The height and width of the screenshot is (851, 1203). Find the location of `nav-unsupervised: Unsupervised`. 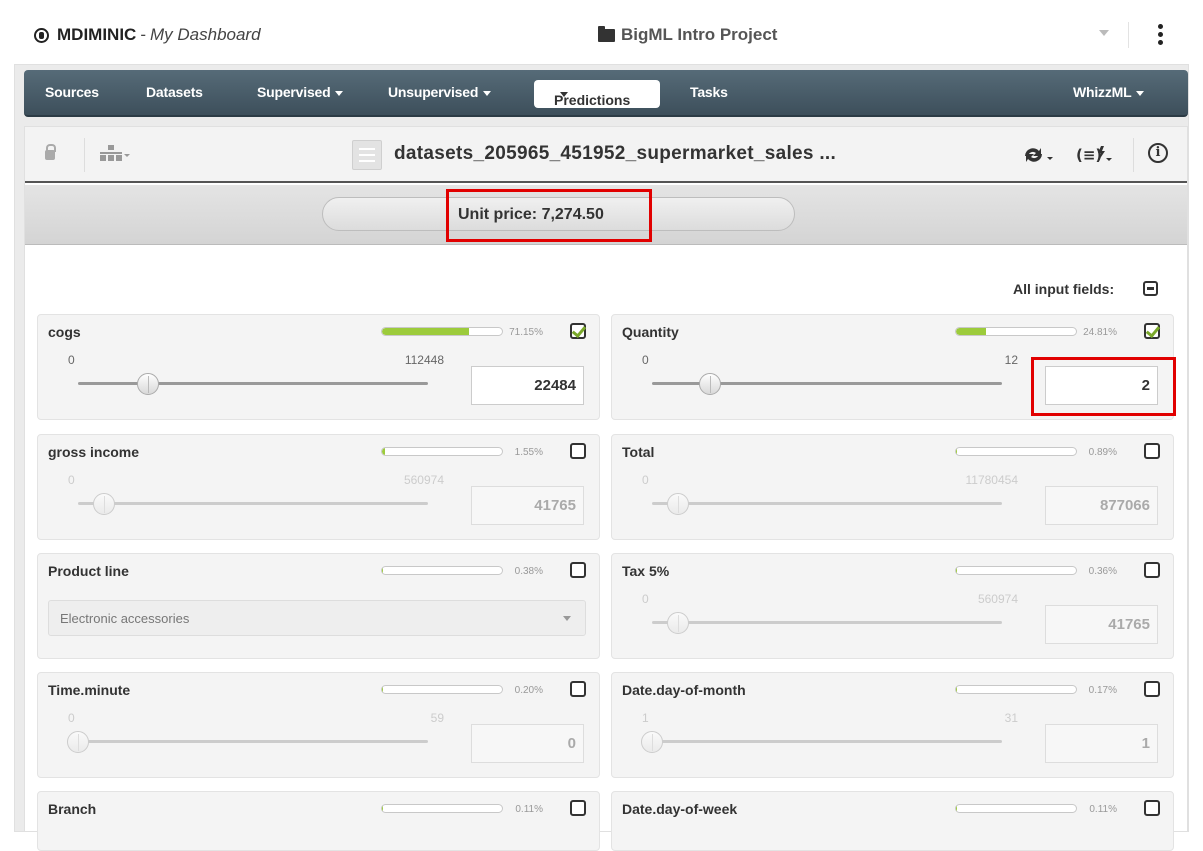

nav-unsupervised: Unsupervised is located at coordinates (440, 92).